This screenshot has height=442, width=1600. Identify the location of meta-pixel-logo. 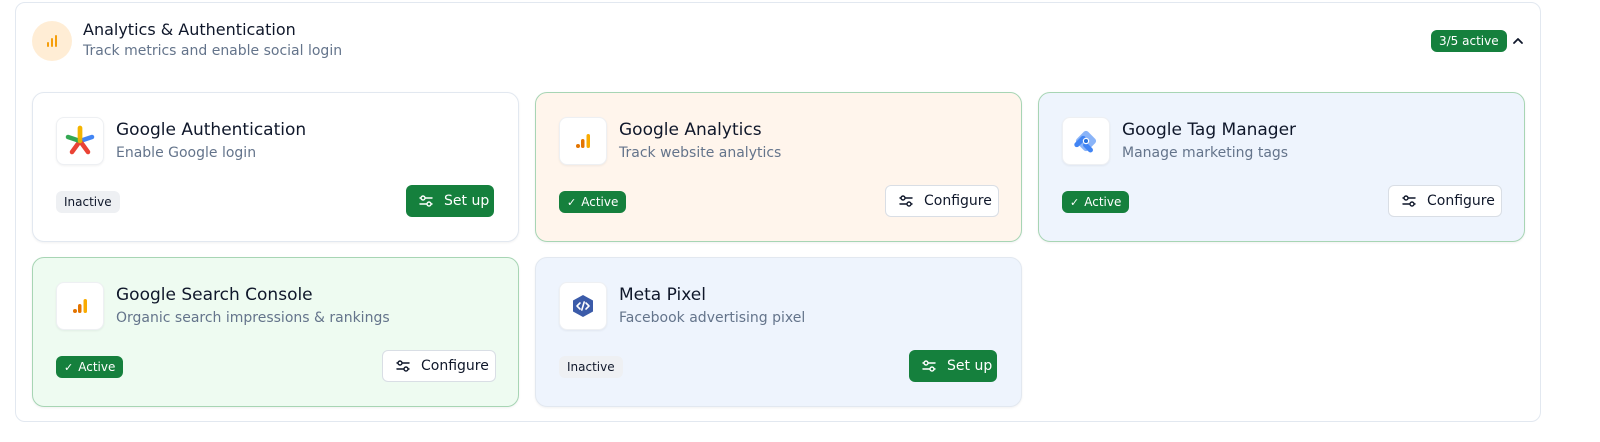
(583, 306).